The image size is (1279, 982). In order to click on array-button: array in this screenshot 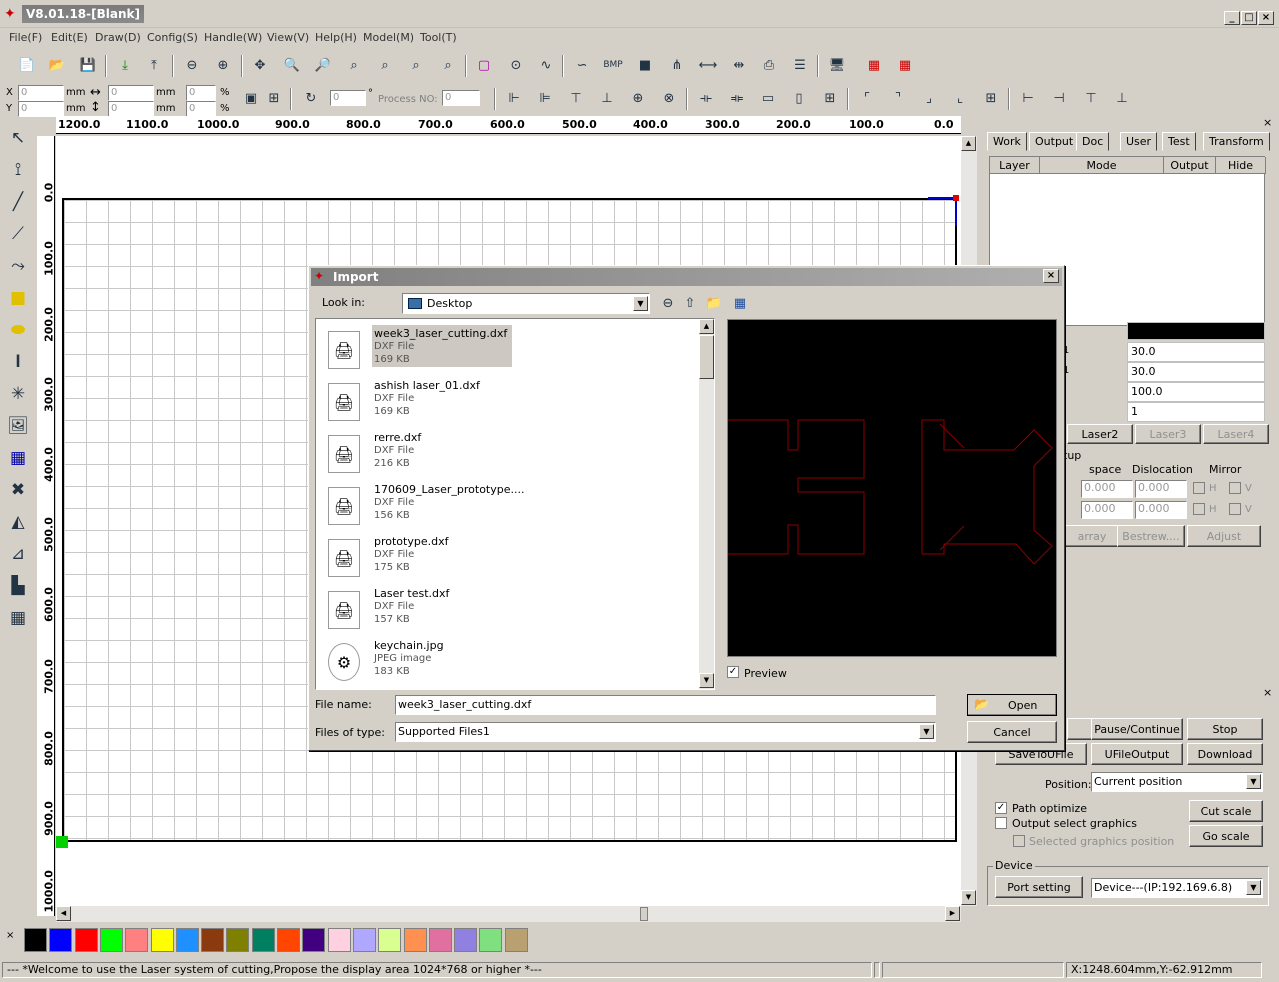, I will do `click(1092, 536)`.